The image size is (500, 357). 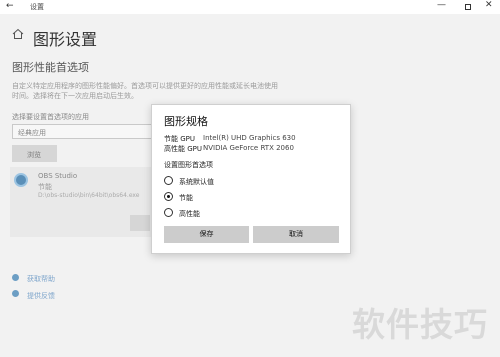 What do you see at coordinates (186, 121) in the screenshot?
I see `dialog-title: 图形规格` at bounding box center [186, 121].